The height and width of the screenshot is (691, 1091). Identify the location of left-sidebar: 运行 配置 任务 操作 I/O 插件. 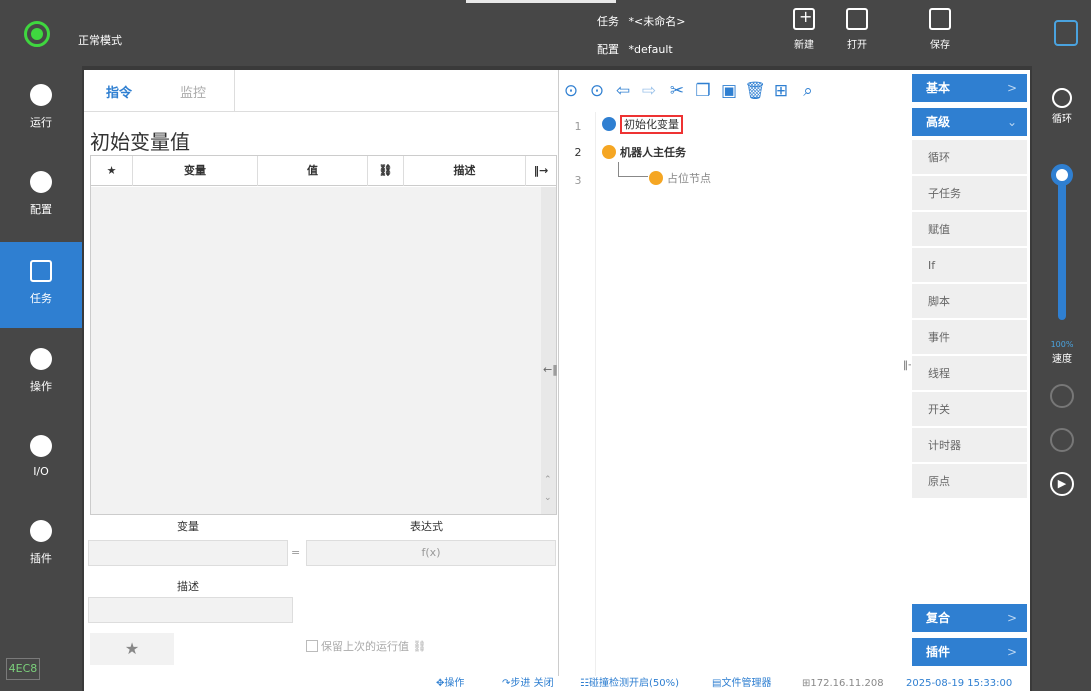
(41, 378).